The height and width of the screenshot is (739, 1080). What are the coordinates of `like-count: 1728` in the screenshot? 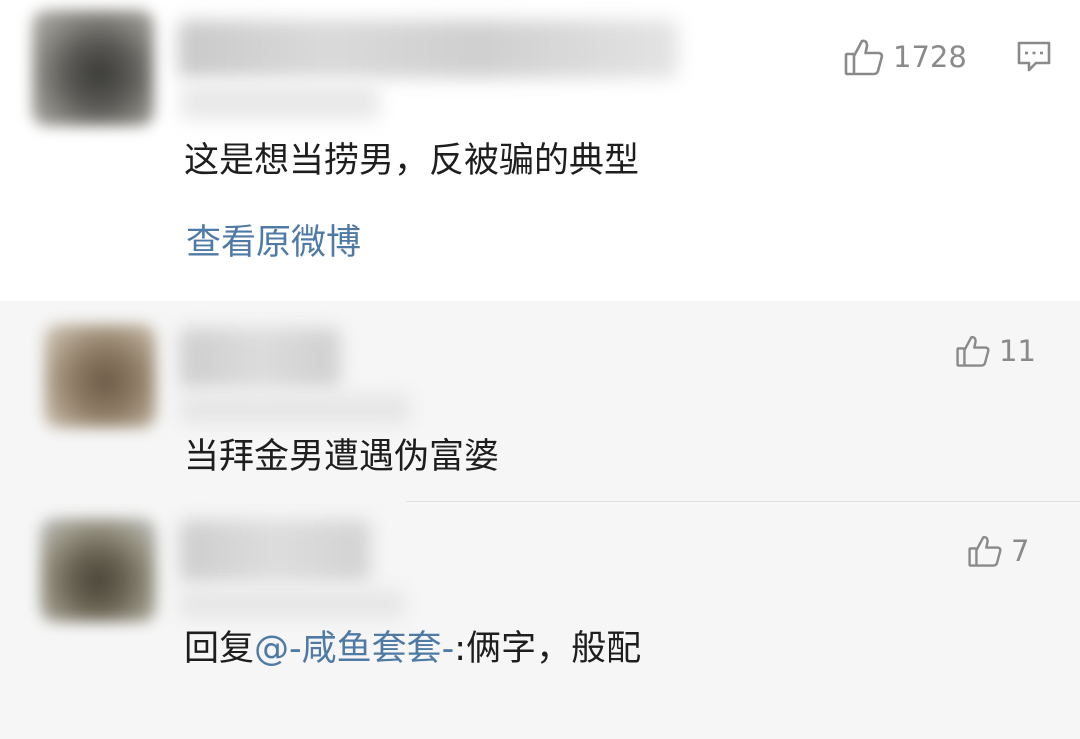 It's located at (930, 56).